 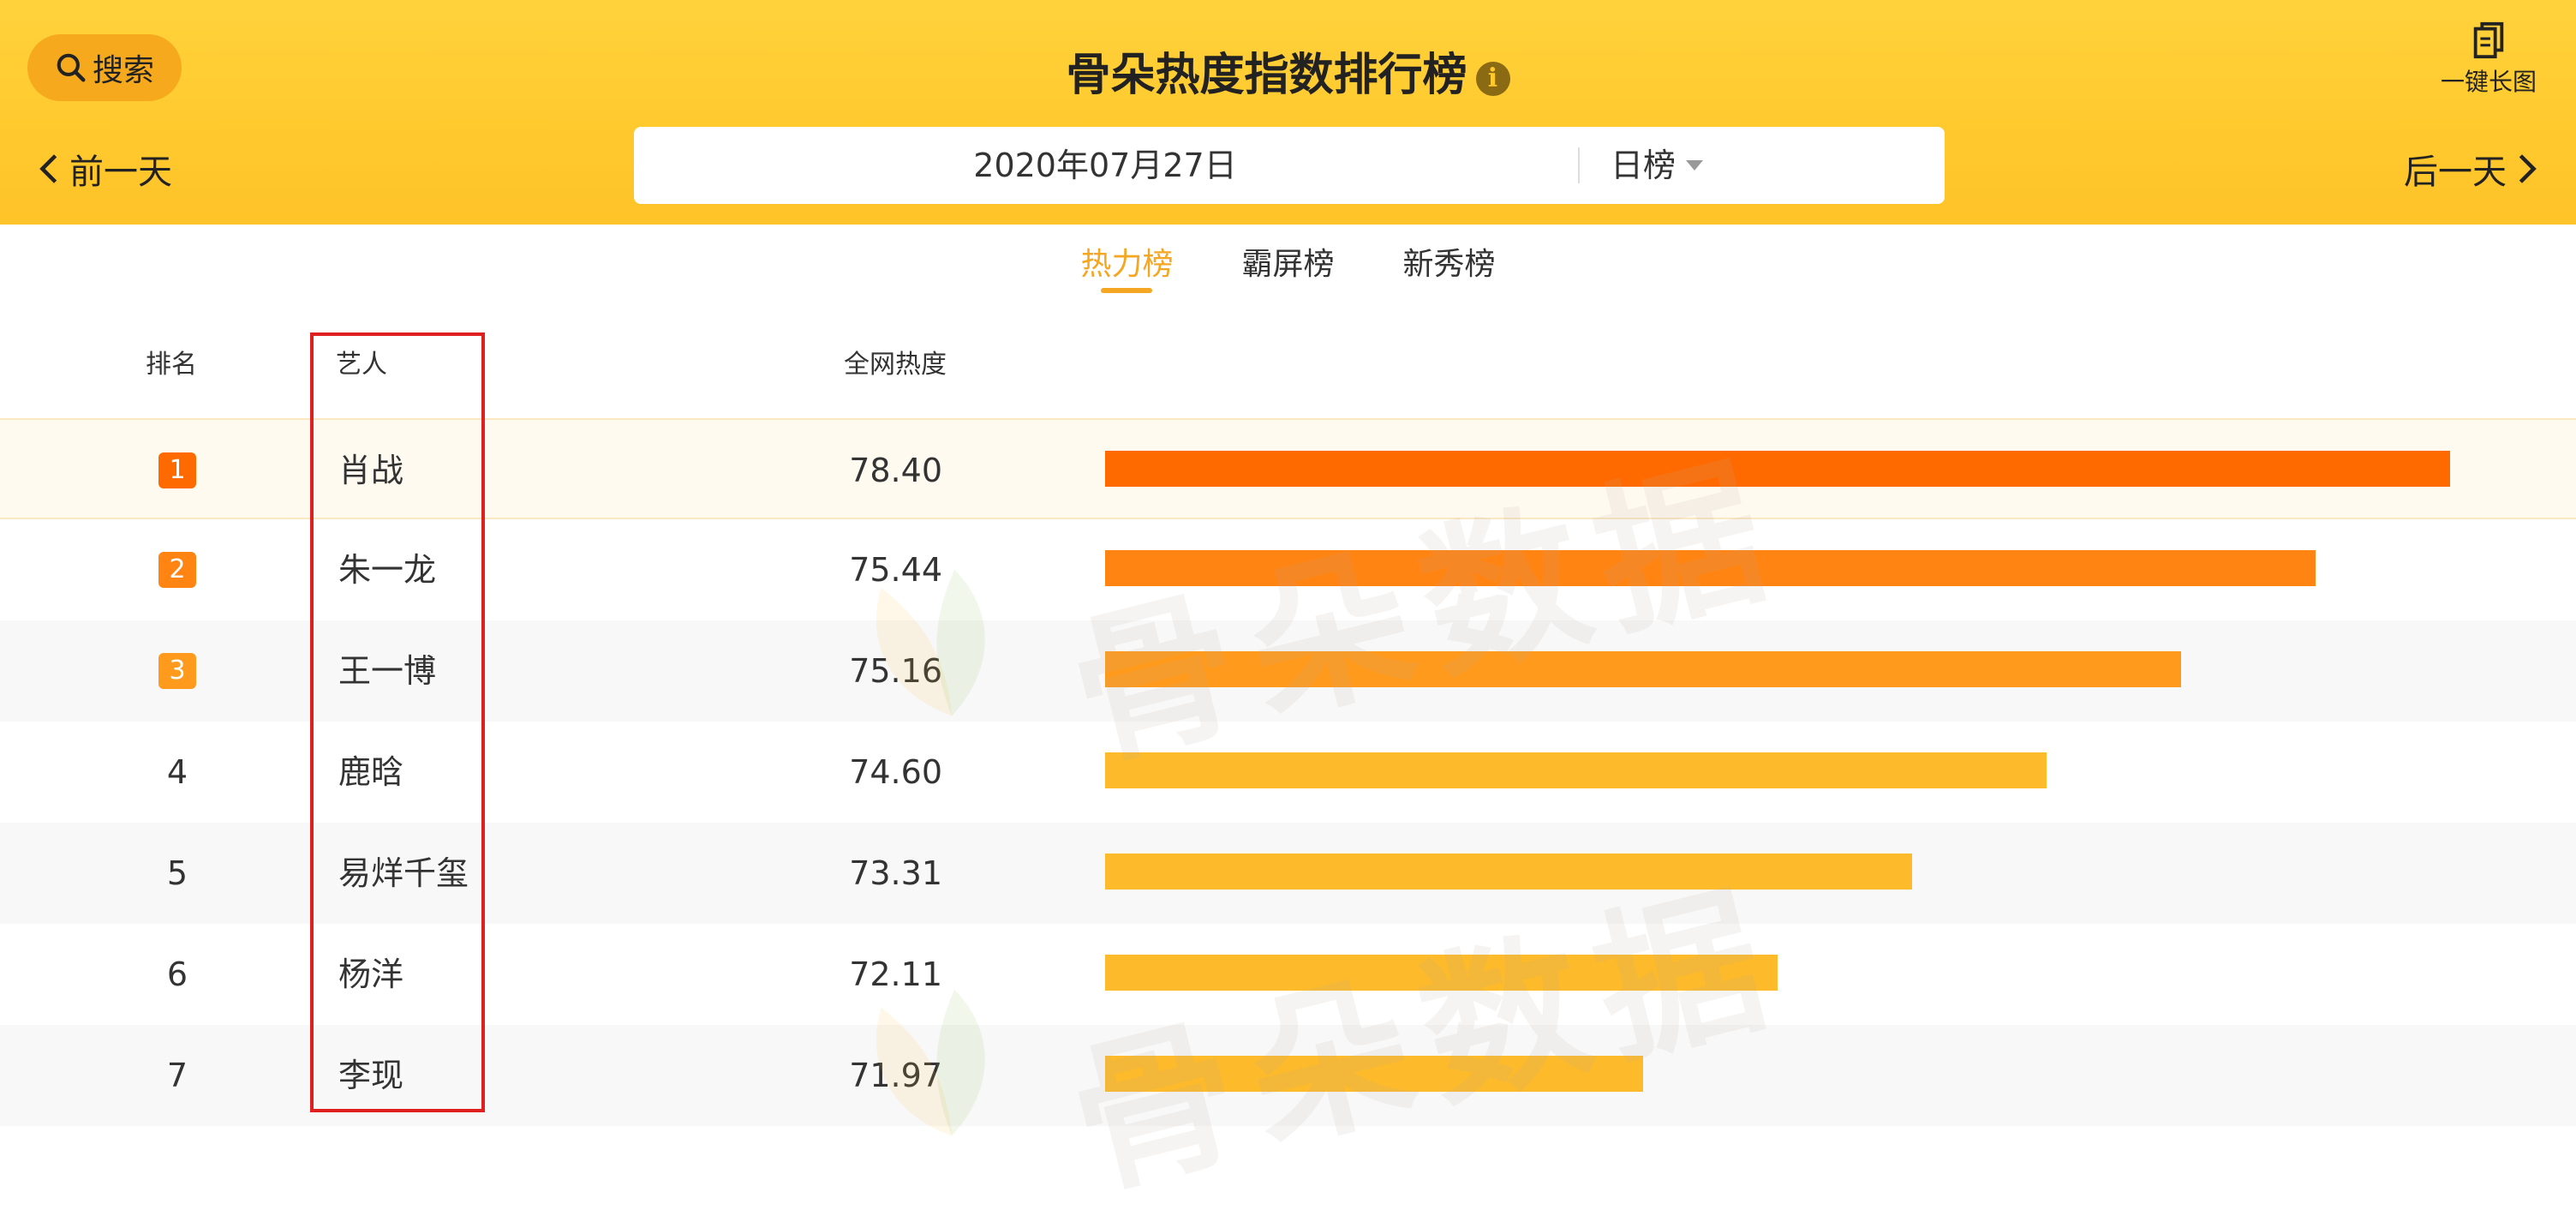 I want to click on tab-heat: 热力榜, so click(x=1127, y=263).